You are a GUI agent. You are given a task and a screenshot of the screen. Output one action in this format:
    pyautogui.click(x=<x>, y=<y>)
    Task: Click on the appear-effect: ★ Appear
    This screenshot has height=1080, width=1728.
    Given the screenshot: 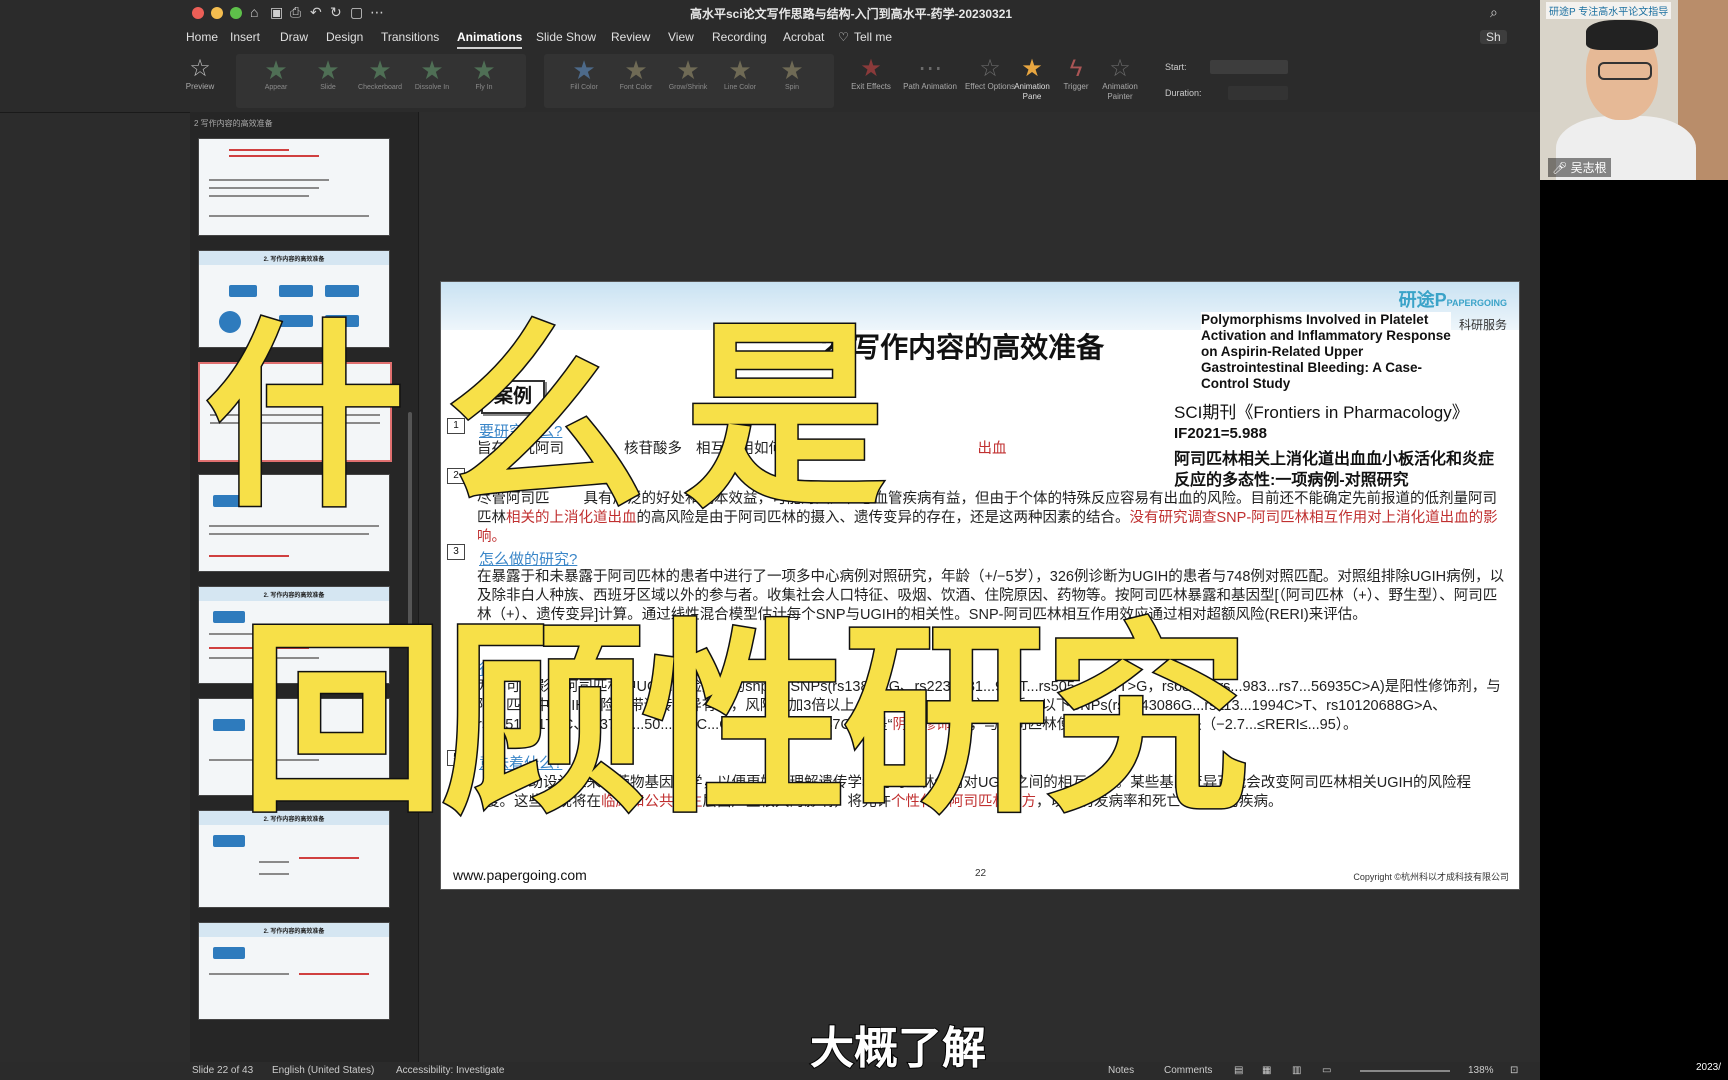 What is the action you would take?
    pyautogui.click(x=276, y=73)
    